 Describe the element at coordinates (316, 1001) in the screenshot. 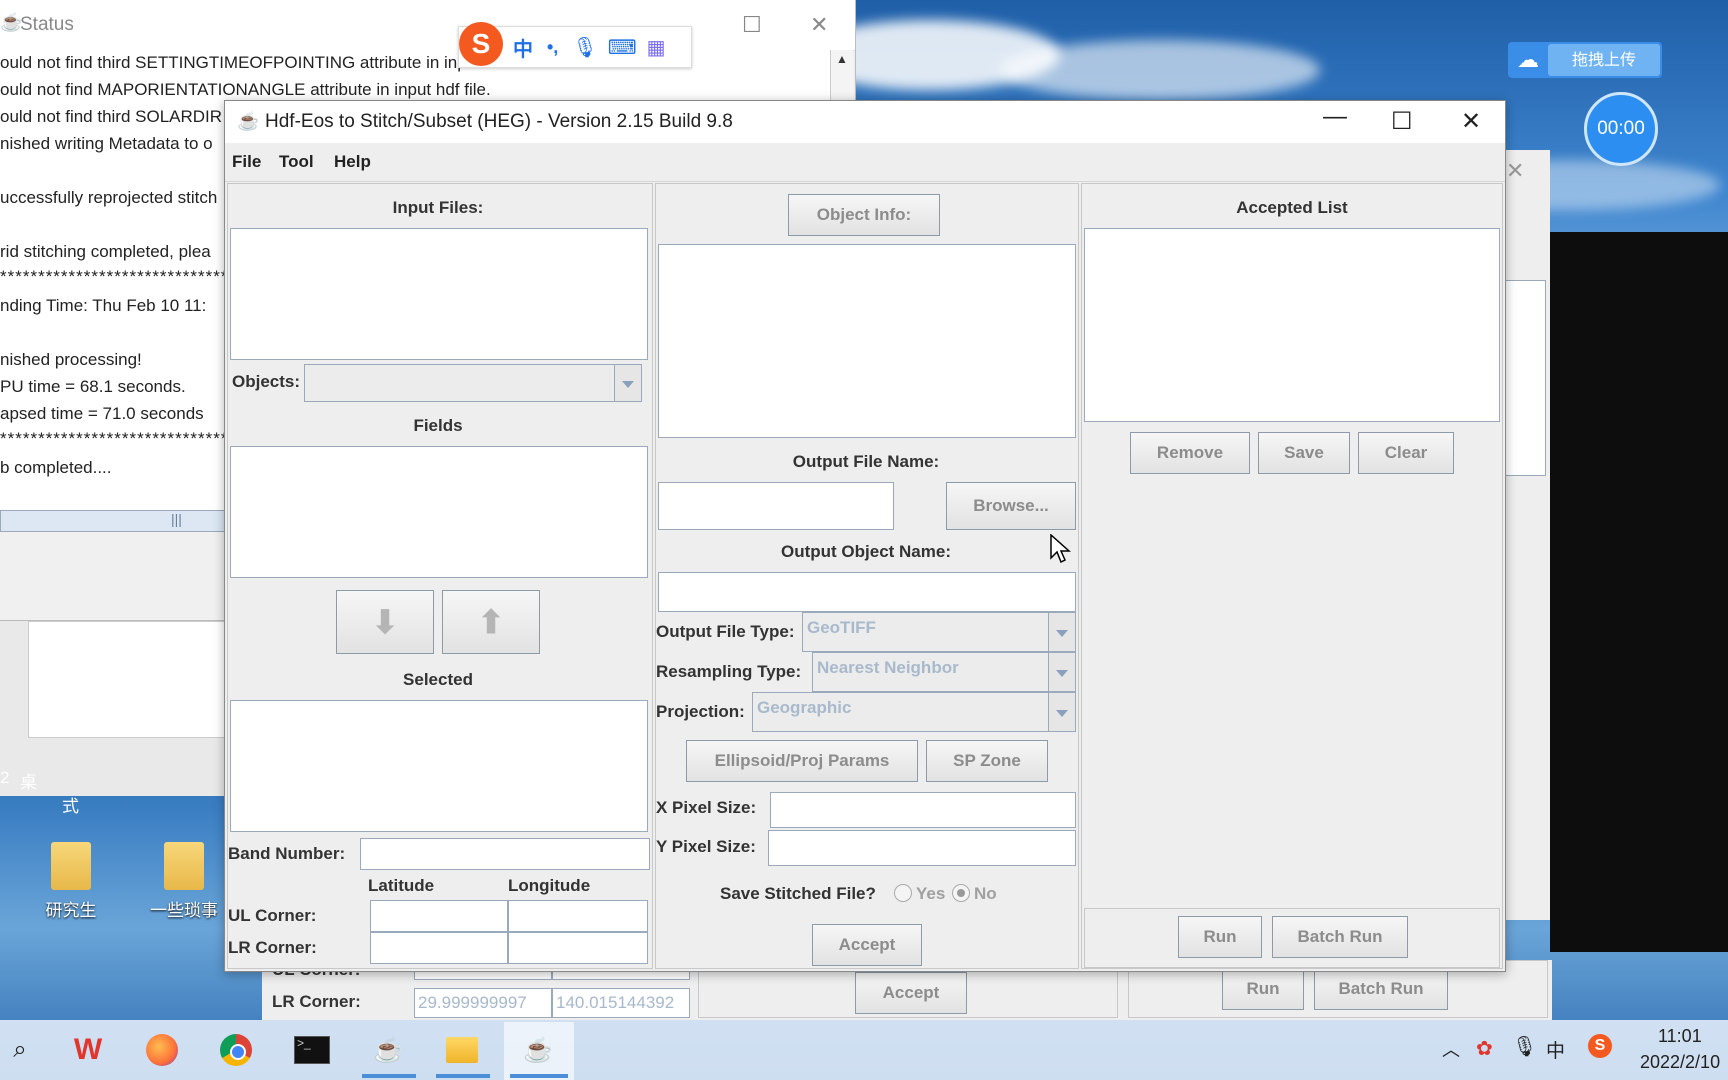

I see `behind-lr-corner-label: LR Corner:` at that location.